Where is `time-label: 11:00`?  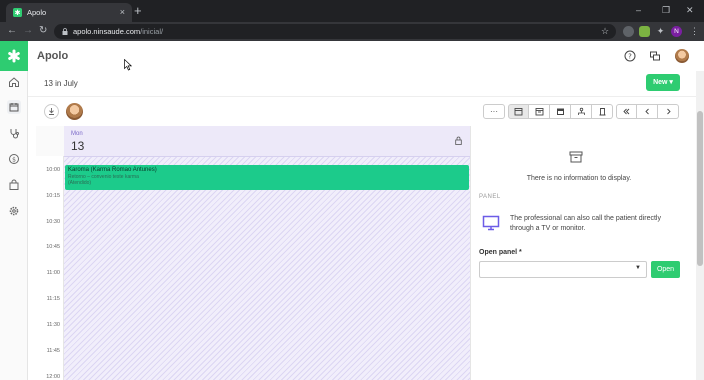
time-label: 11:00 is located at coordinates (53, 273).